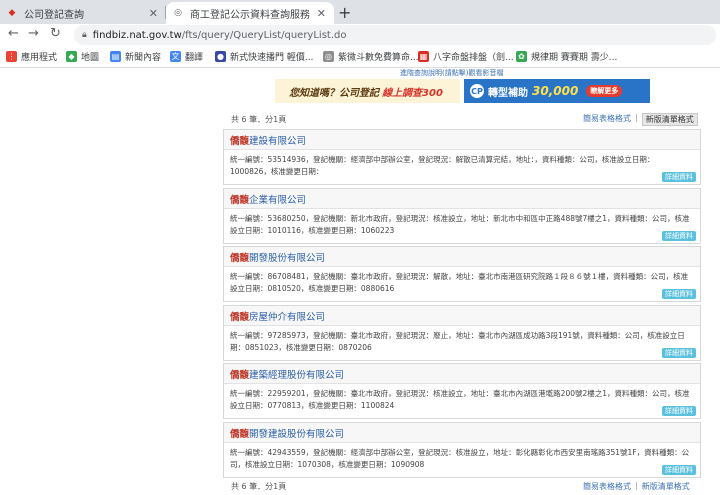 This screenshot has height=495, width=720. I want to click on bookmark-label: 地圖, so click(90, 58).